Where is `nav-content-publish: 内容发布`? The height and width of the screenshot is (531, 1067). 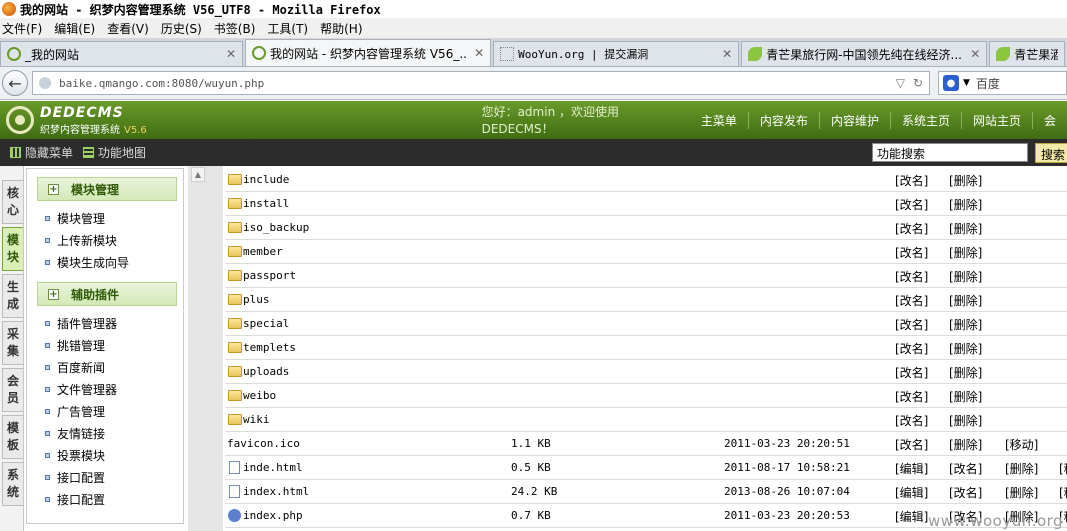
nav-content-publish: 内容发布 is located at coordinates (783, 120).